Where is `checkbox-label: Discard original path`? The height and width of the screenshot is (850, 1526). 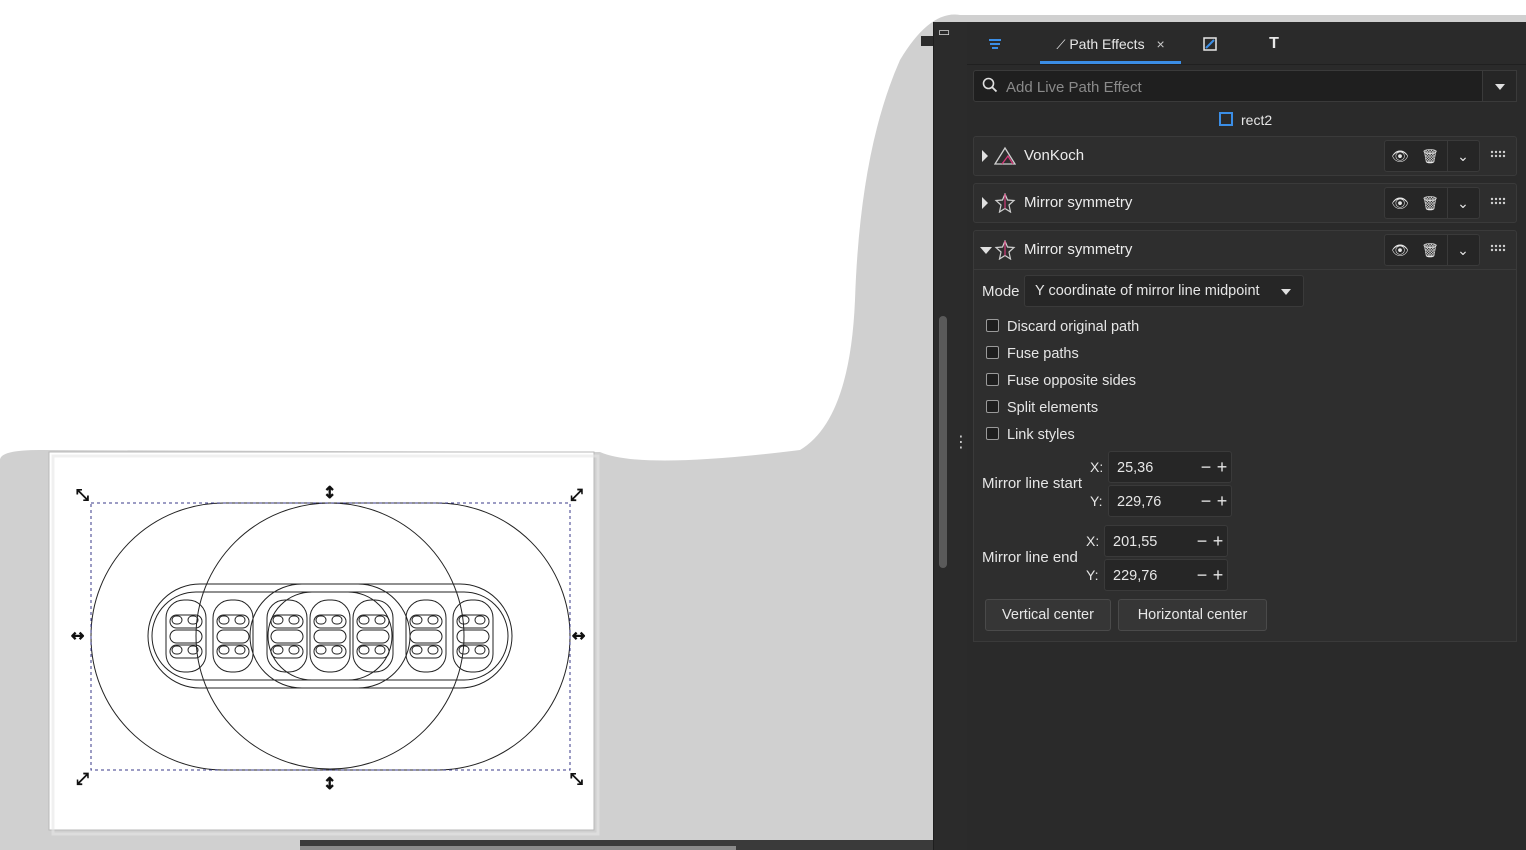
checkbox-label: Discard original path is located at coordinates (1073, 327).